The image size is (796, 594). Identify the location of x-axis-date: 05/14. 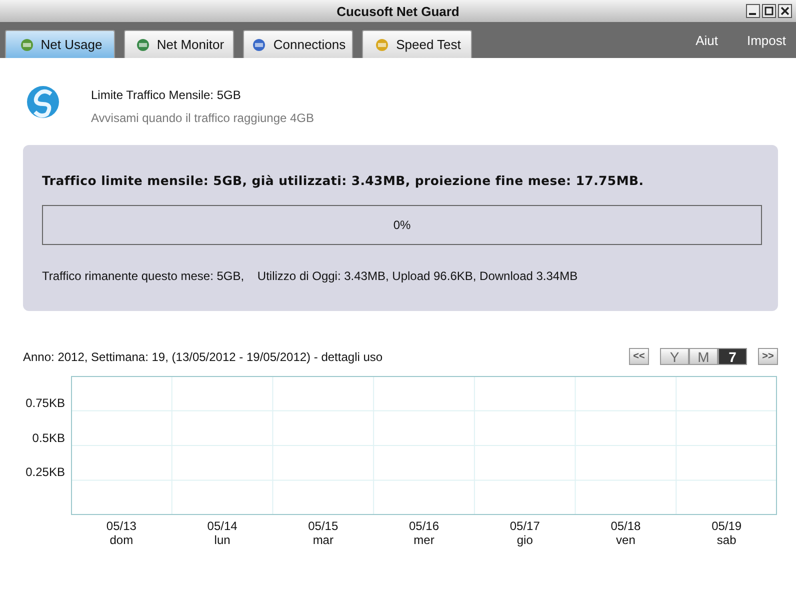
(222, 526).